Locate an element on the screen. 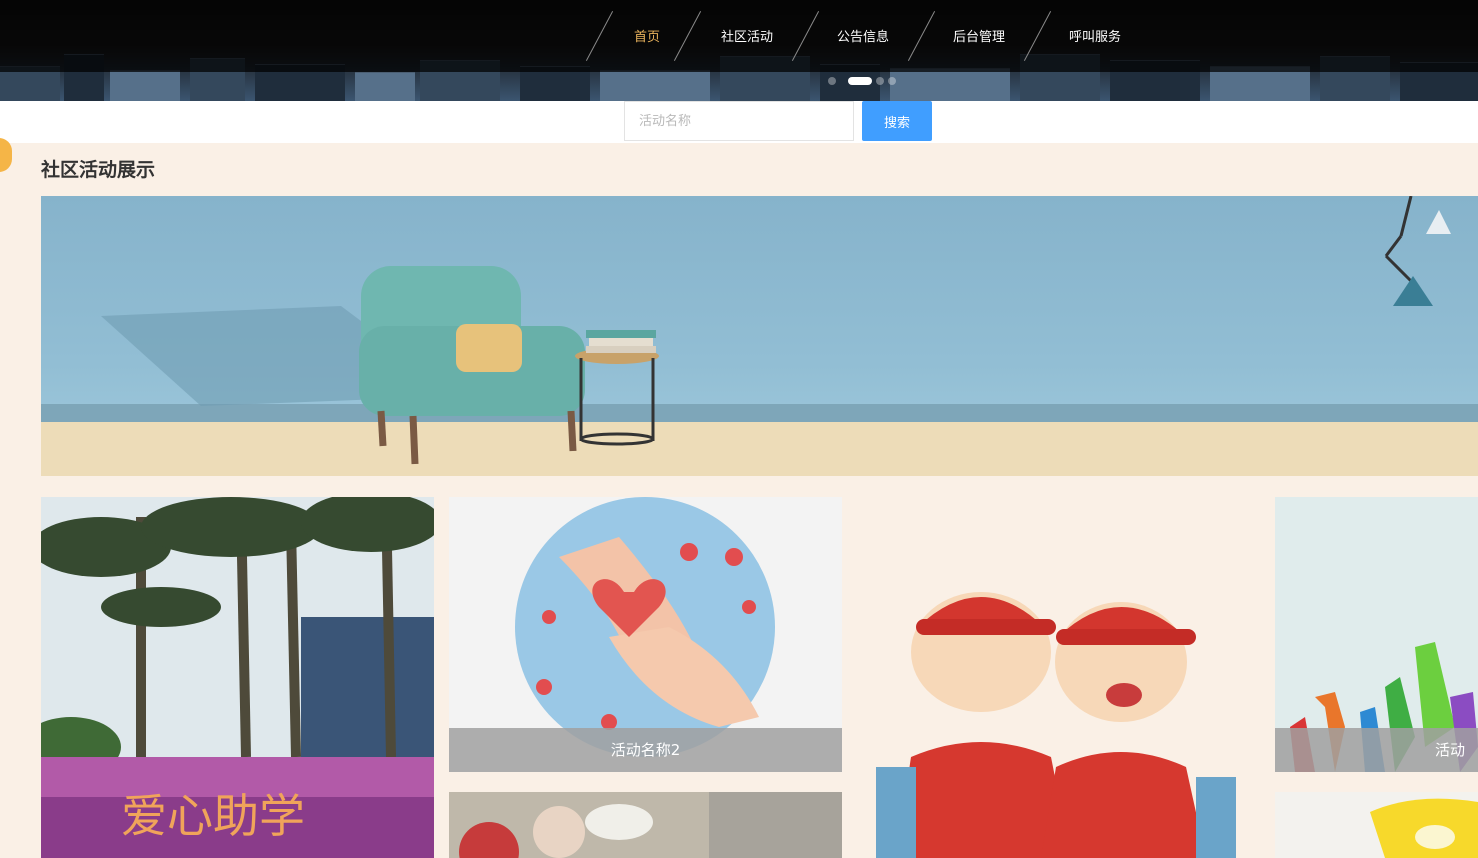  activity-card: 爱心助学 is located at coordinates (237, 677).